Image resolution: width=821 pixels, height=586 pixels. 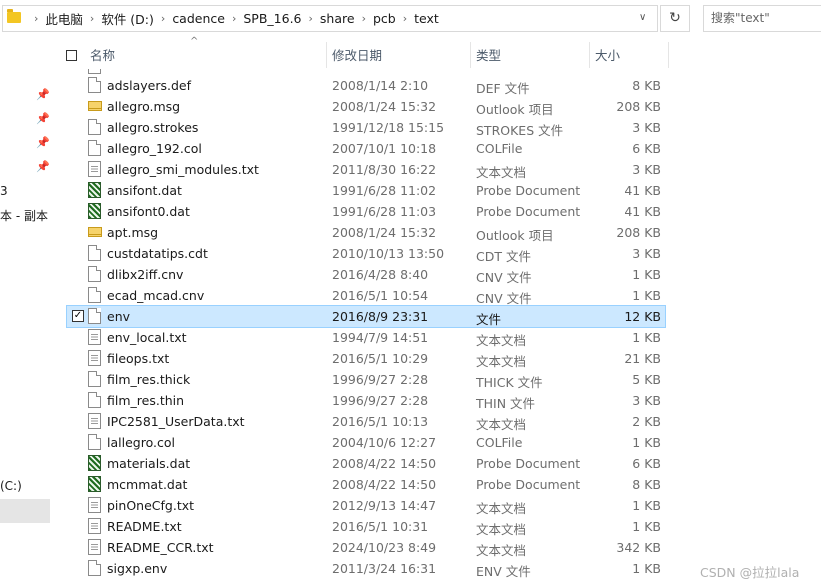 What do you see at coordinates (388, 253) in the screenshot?
I see `file-date: 2010/10/13 13:50` at bounding box center [388, 253].